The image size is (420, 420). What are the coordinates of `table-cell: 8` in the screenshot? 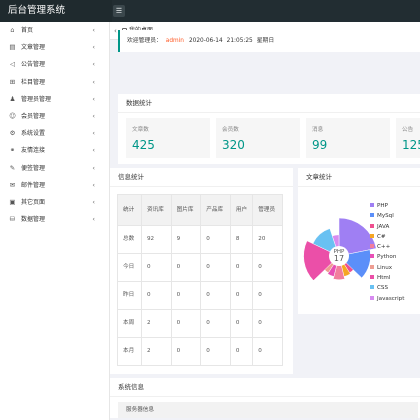 It's located at (241, 239).